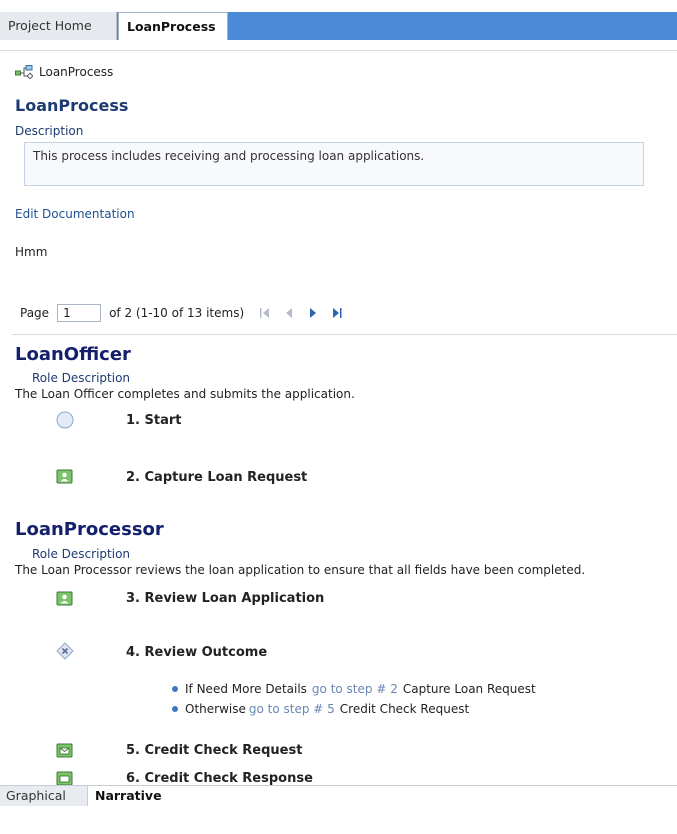 The height and width of the screenshot is (834, 677). Describe the element at coordinates (31, 252) in the screenshot. I see `documentation-note: Hmm` at that location.